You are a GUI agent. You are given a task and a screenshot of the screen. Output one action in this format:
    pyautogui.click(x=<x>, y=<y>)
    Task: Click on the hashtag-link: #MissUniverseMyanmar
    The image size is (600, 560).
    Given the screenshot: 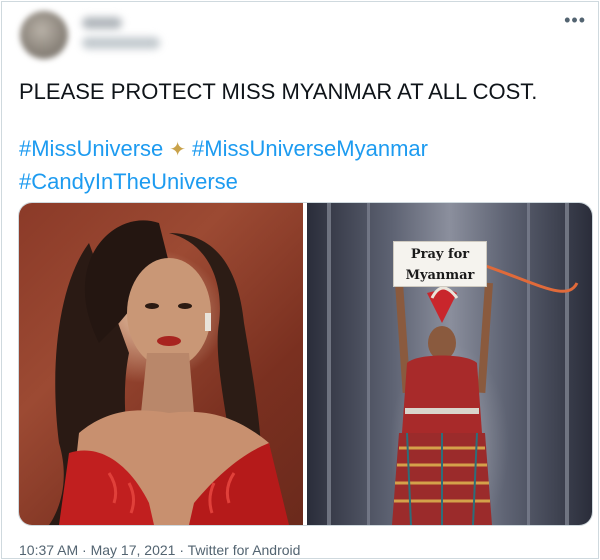 What is the action you would take?
    pyautogui.click(x=310, y=148)
    